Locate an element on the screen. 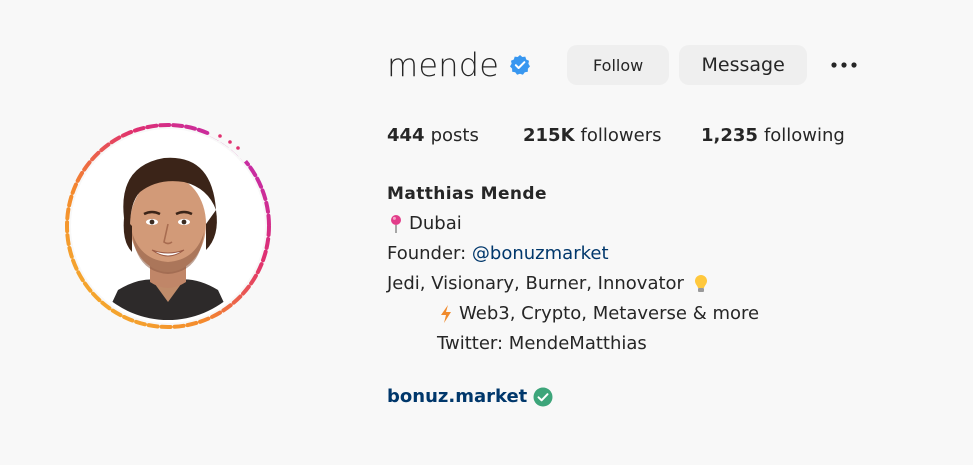 The image size is (973, 465). profile-avatar is located at coordinates (168, 226).